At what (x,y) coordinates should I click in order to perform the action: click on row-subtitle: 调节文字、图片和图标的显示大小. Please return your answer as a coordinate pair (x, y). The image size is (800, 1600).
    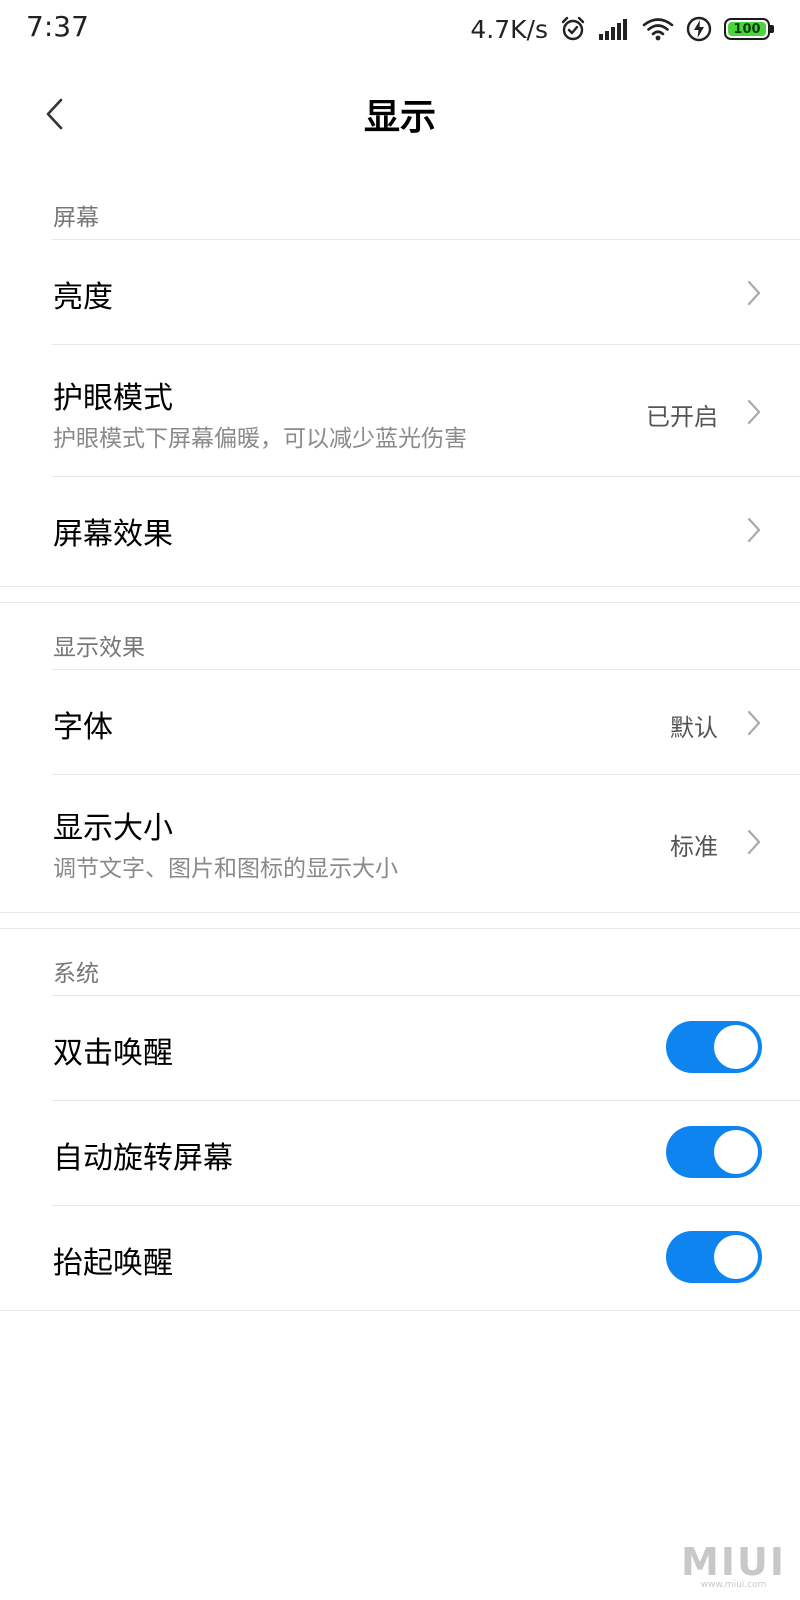
    Looking at the image, I should click on (225, 869).